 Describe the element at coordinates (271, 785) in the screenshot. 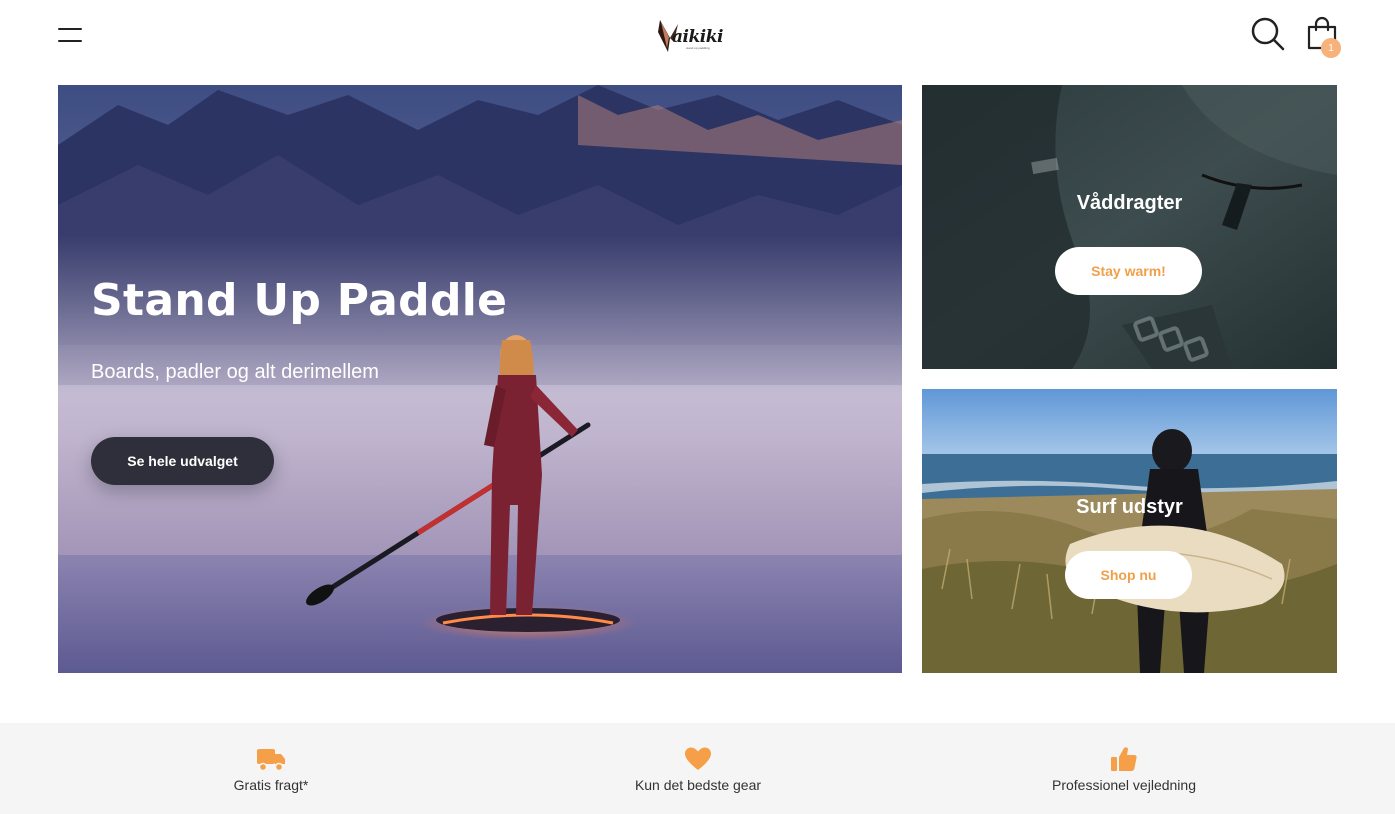

I see `usp-label: Gratis fragt*` at that location.